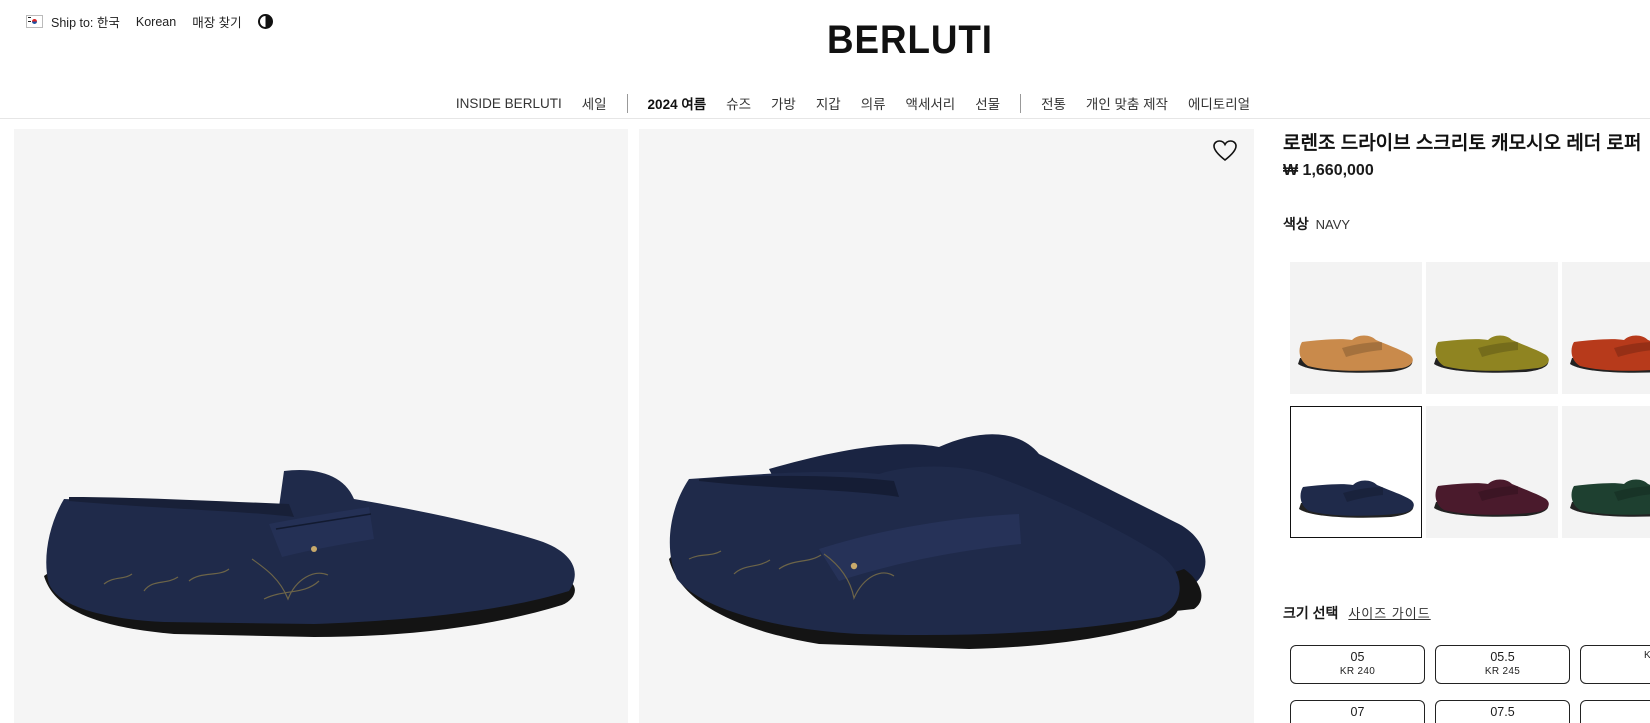 The height and width of the screenshot is (723, 1650). I want to click on size-value: 07, so click(1357, 712).